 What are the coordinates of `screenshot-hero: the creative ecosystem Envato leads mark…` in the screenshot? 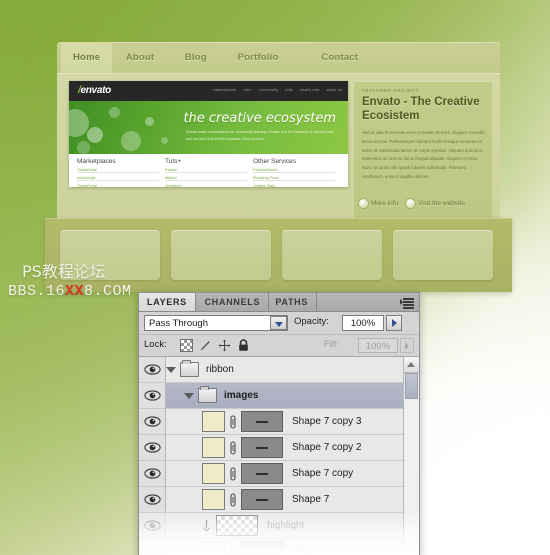 It's located at (208, 127).